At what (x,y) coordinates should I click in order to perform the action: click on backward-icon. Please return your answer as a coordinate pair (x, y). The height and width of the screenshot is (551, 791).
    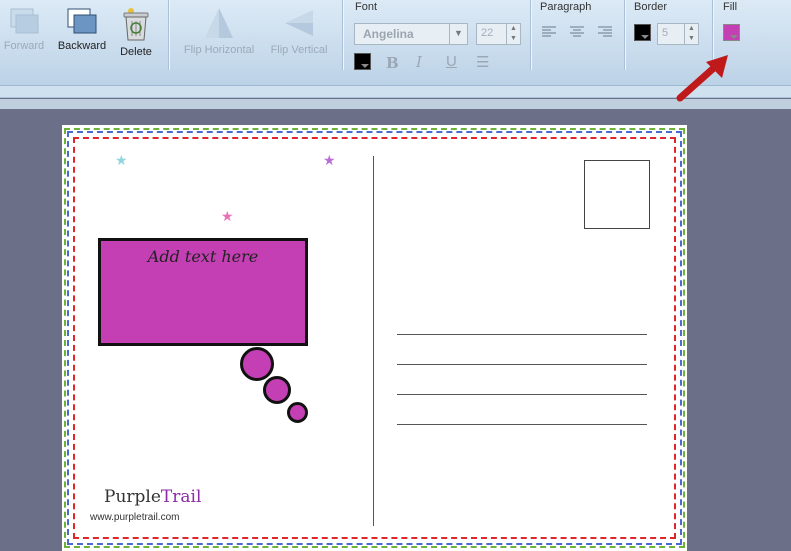
    Looking at the image, I should click on (82, 21).